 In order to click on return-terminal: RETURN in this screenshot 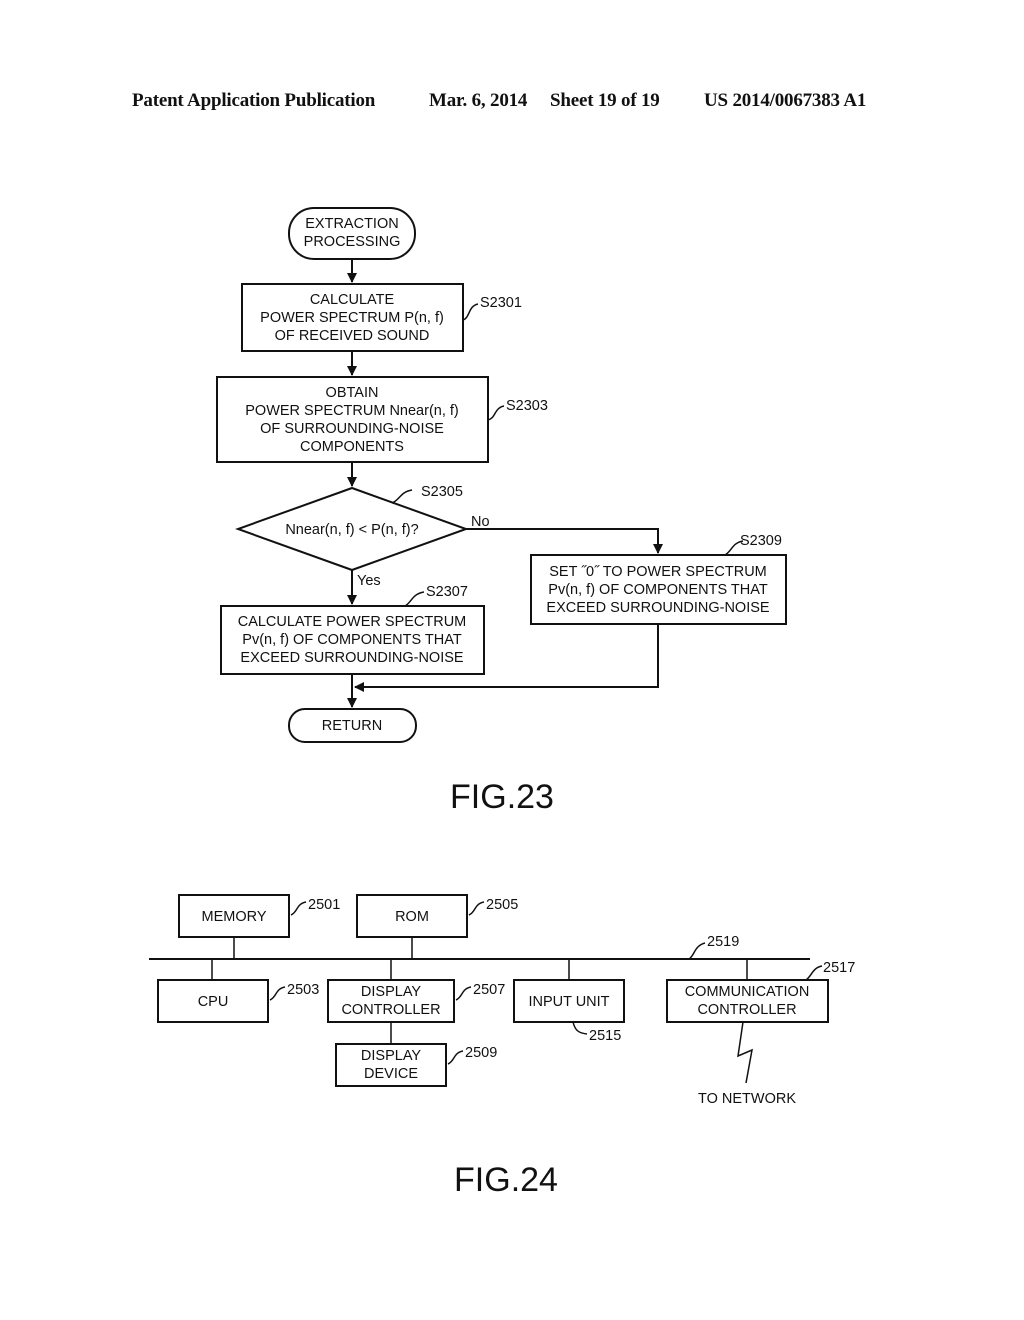, I will do `click(352, 725)`.